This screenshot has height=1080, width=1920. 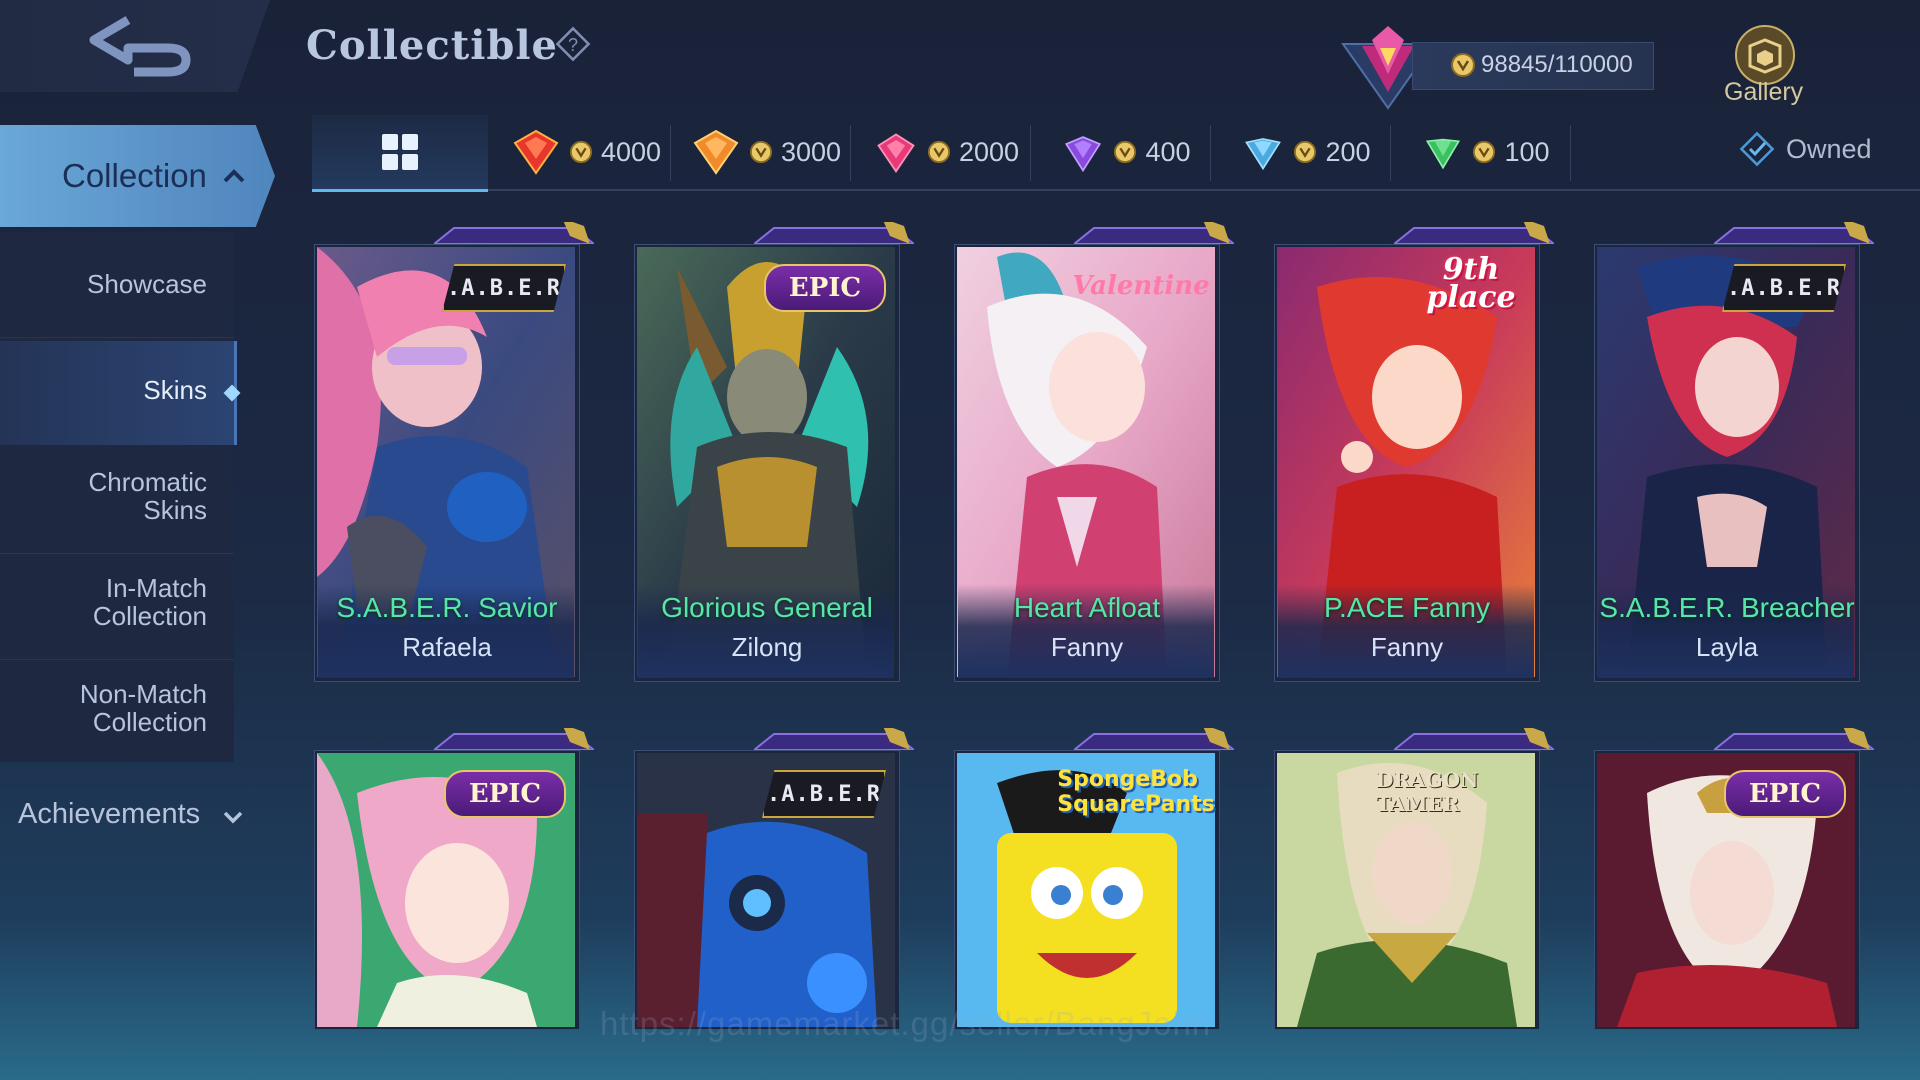 I want to click on sidebar-item-chromatic-skins: Chromatic Skins, so click(x=117, y=496).